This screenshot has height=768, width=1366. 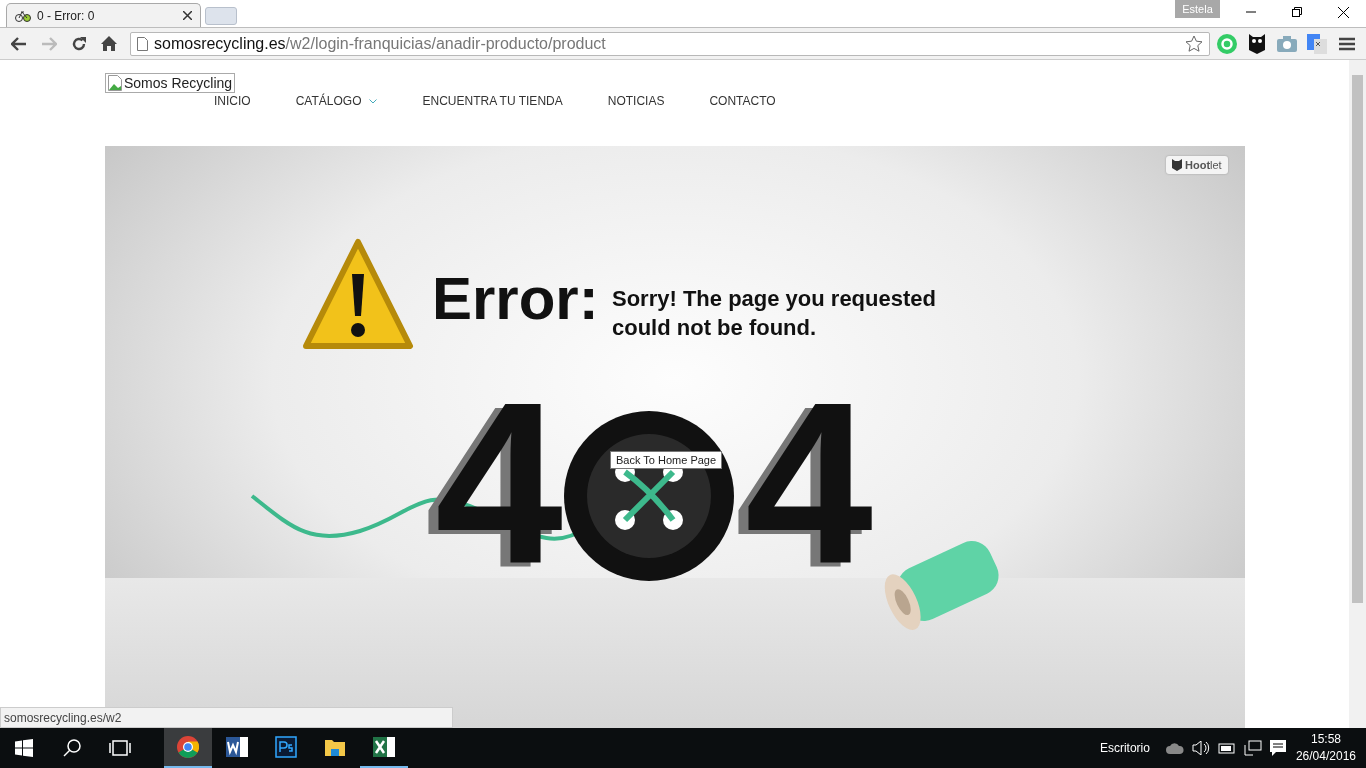 What do you see at coordinates (380, 43) in the screenshot?
I see `url-text: somosrecycling.es/w2/login-franquicias/anadir-producto/product` at bounding box center [380, 43].